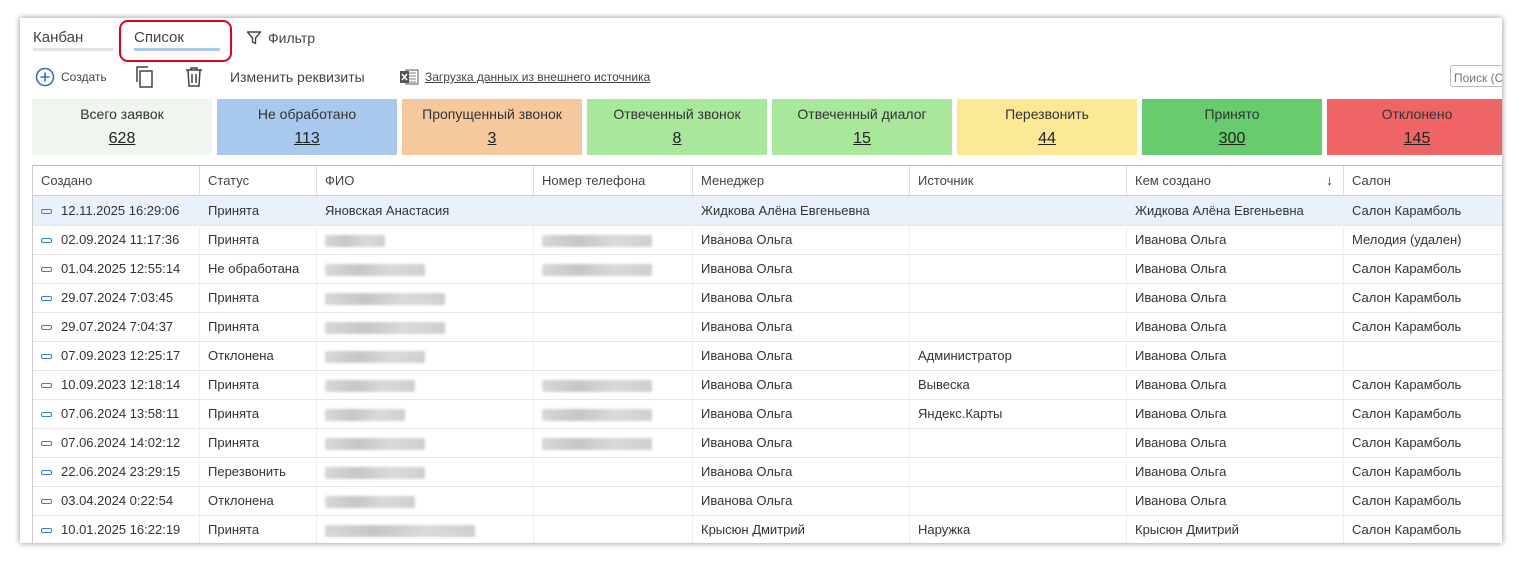  Describe the element at coordinates (1417, 139) in the screenshot. I see `card-count: 145` at that location.